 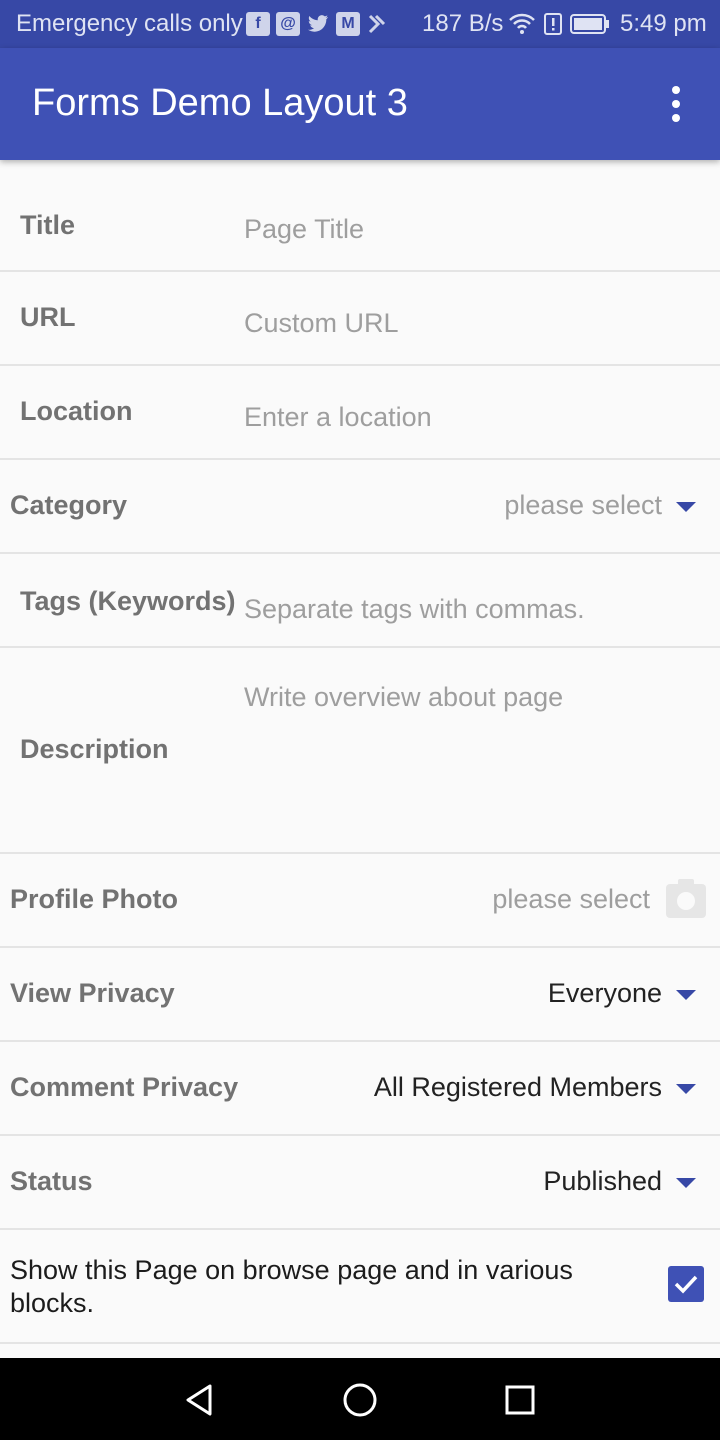 I want to click on facebook-icon: f, so click(x=258, y=24).